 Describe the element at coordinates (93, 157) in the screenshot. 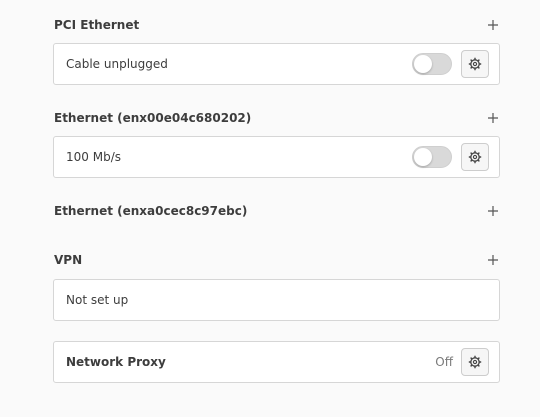

I see `connection-speed-label: 100 Mb/s` at that location.